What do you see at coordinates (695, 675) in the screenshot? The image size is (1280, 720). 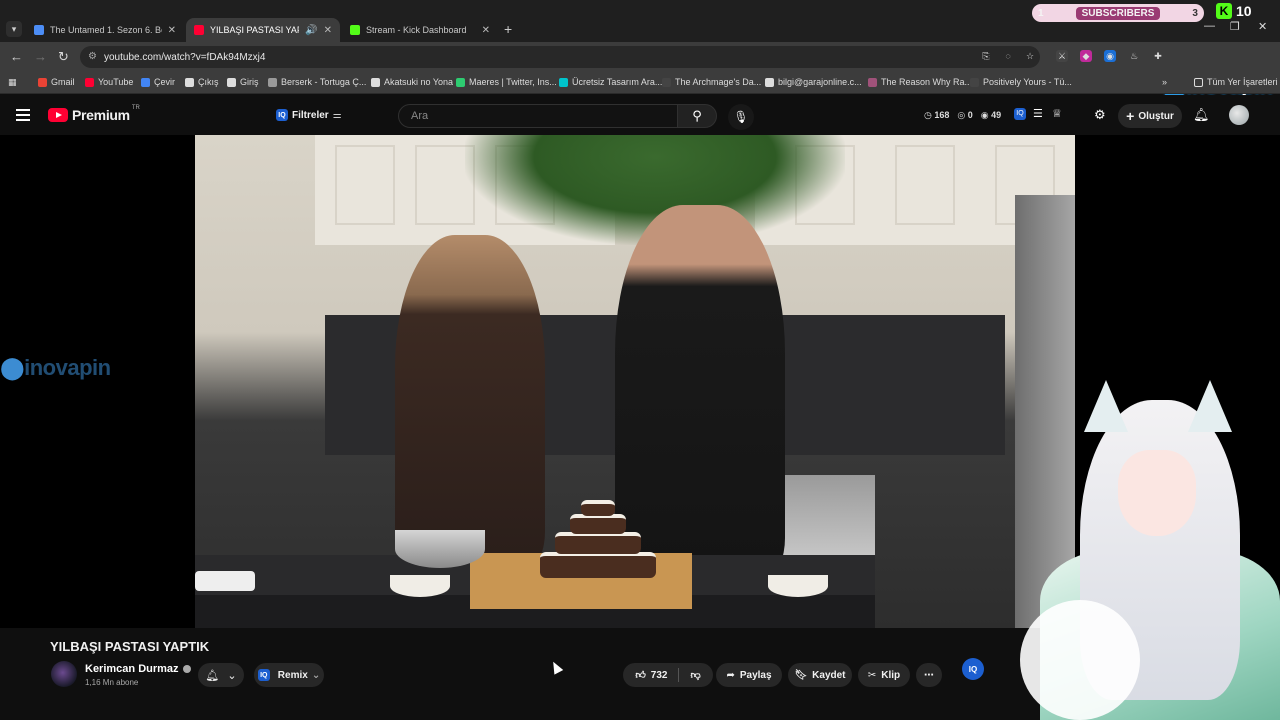 I see `dislike-icon: 👎︎` at bounding box center [695, 675].